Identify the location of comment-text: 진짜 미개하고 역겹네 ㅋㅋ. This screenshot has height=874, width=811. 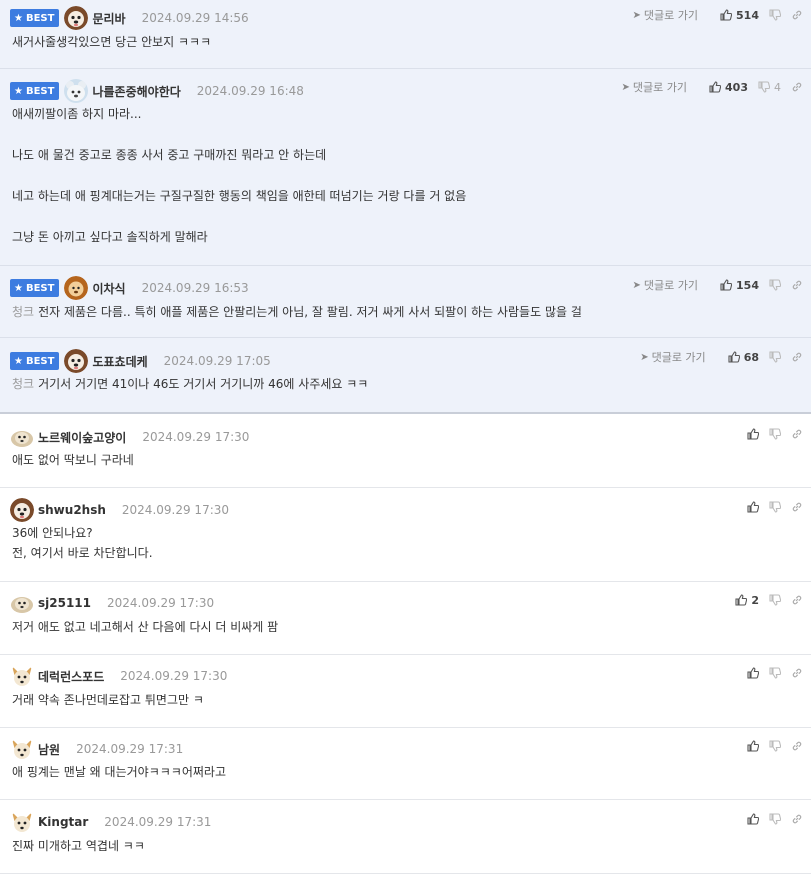
(78, 846).